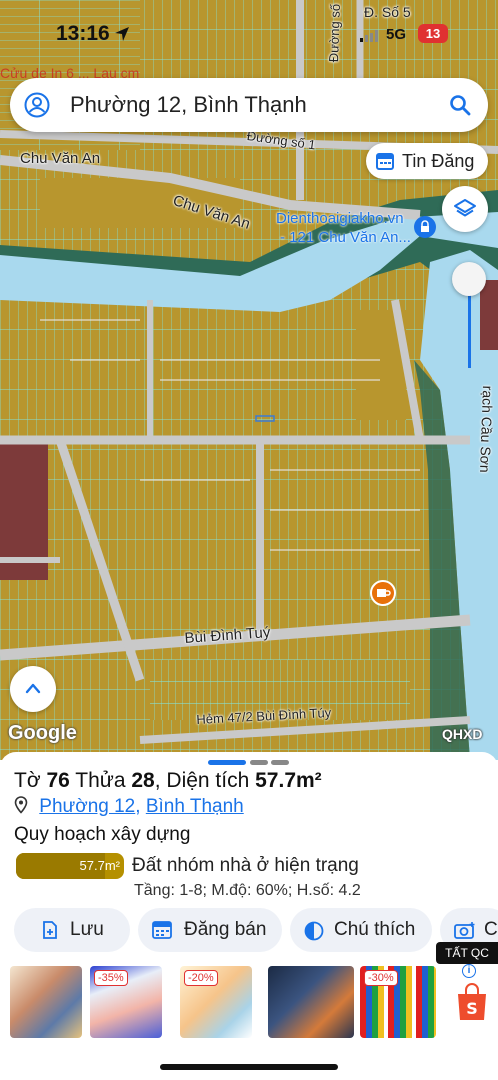 The width and height of the screenshot is (498, 1080). What do you see at coordinates (383, 593) in the screenshot?
I see `cafe-pin-icon` at bounding box center [383, 593].